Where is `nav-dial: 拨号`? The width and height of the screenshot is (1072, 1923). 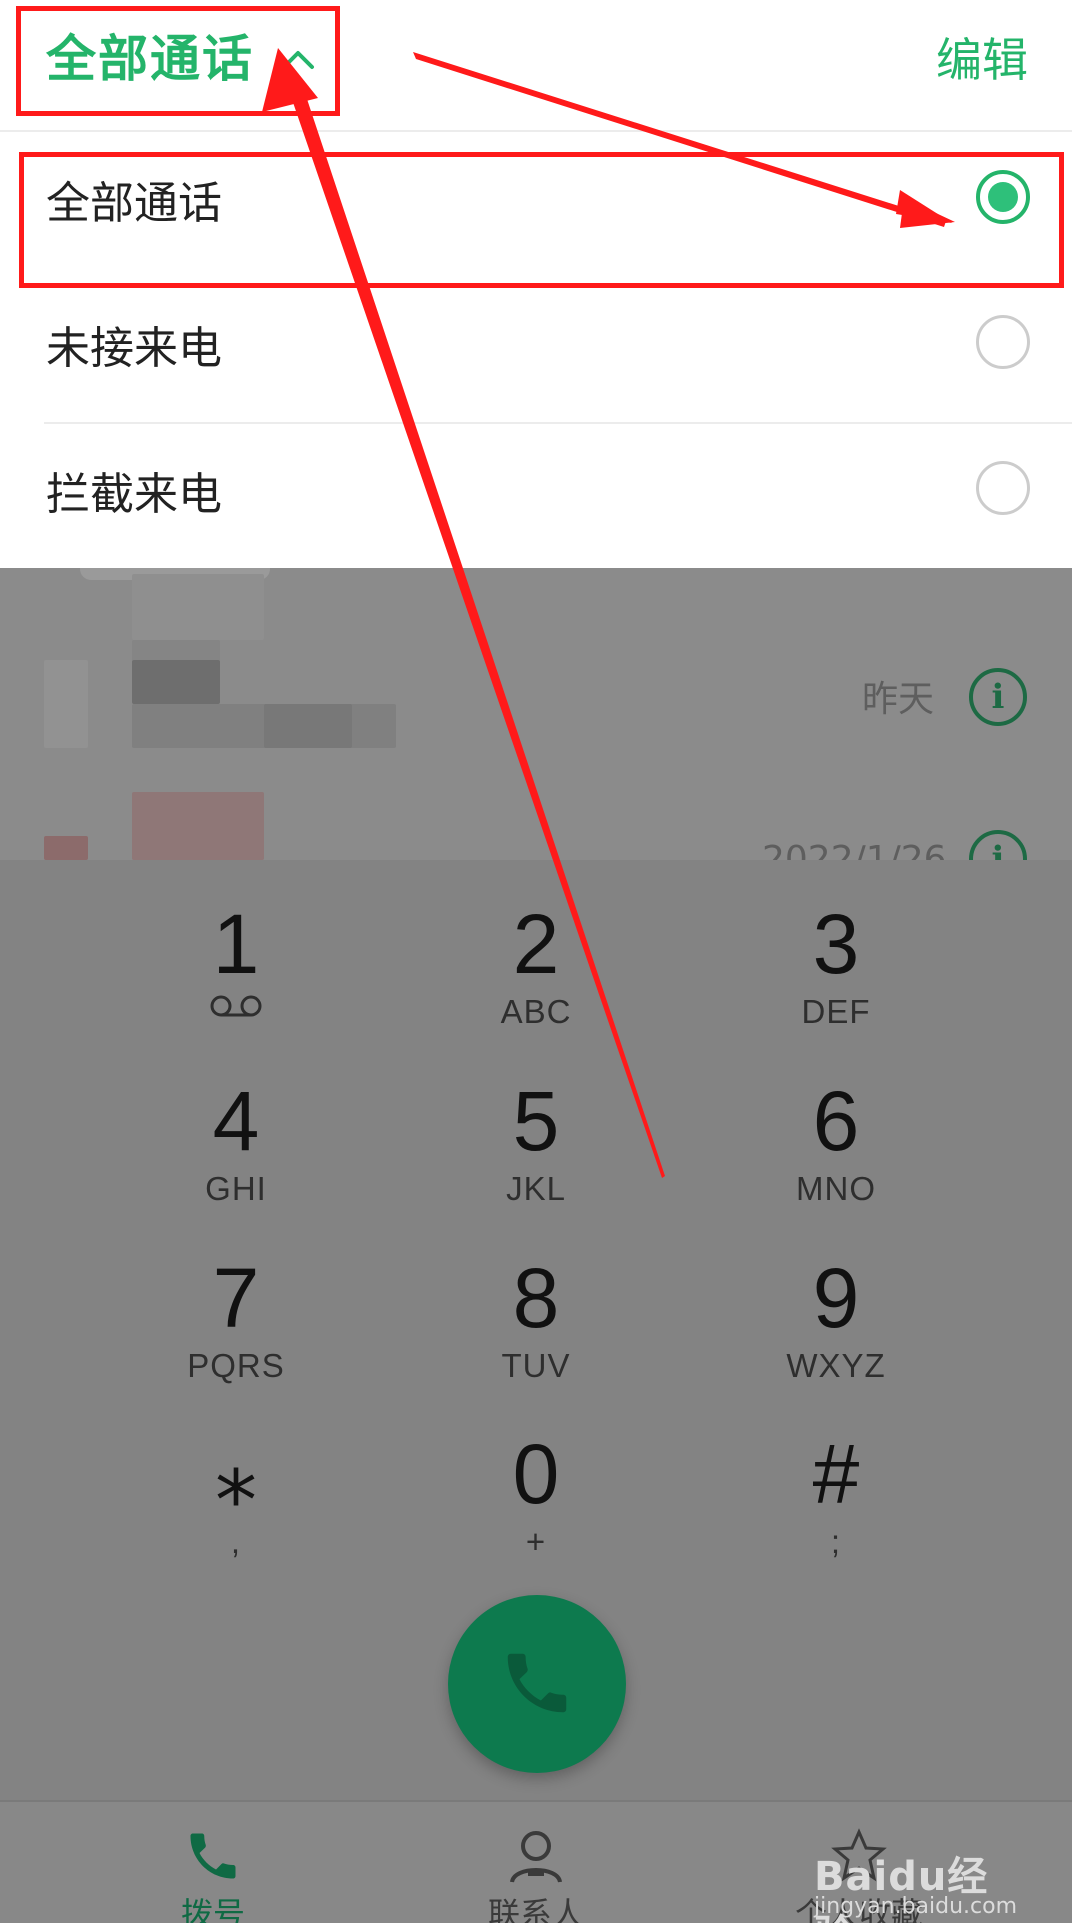 nav-dial: 拨号 is located at coordinates (213, 1862).